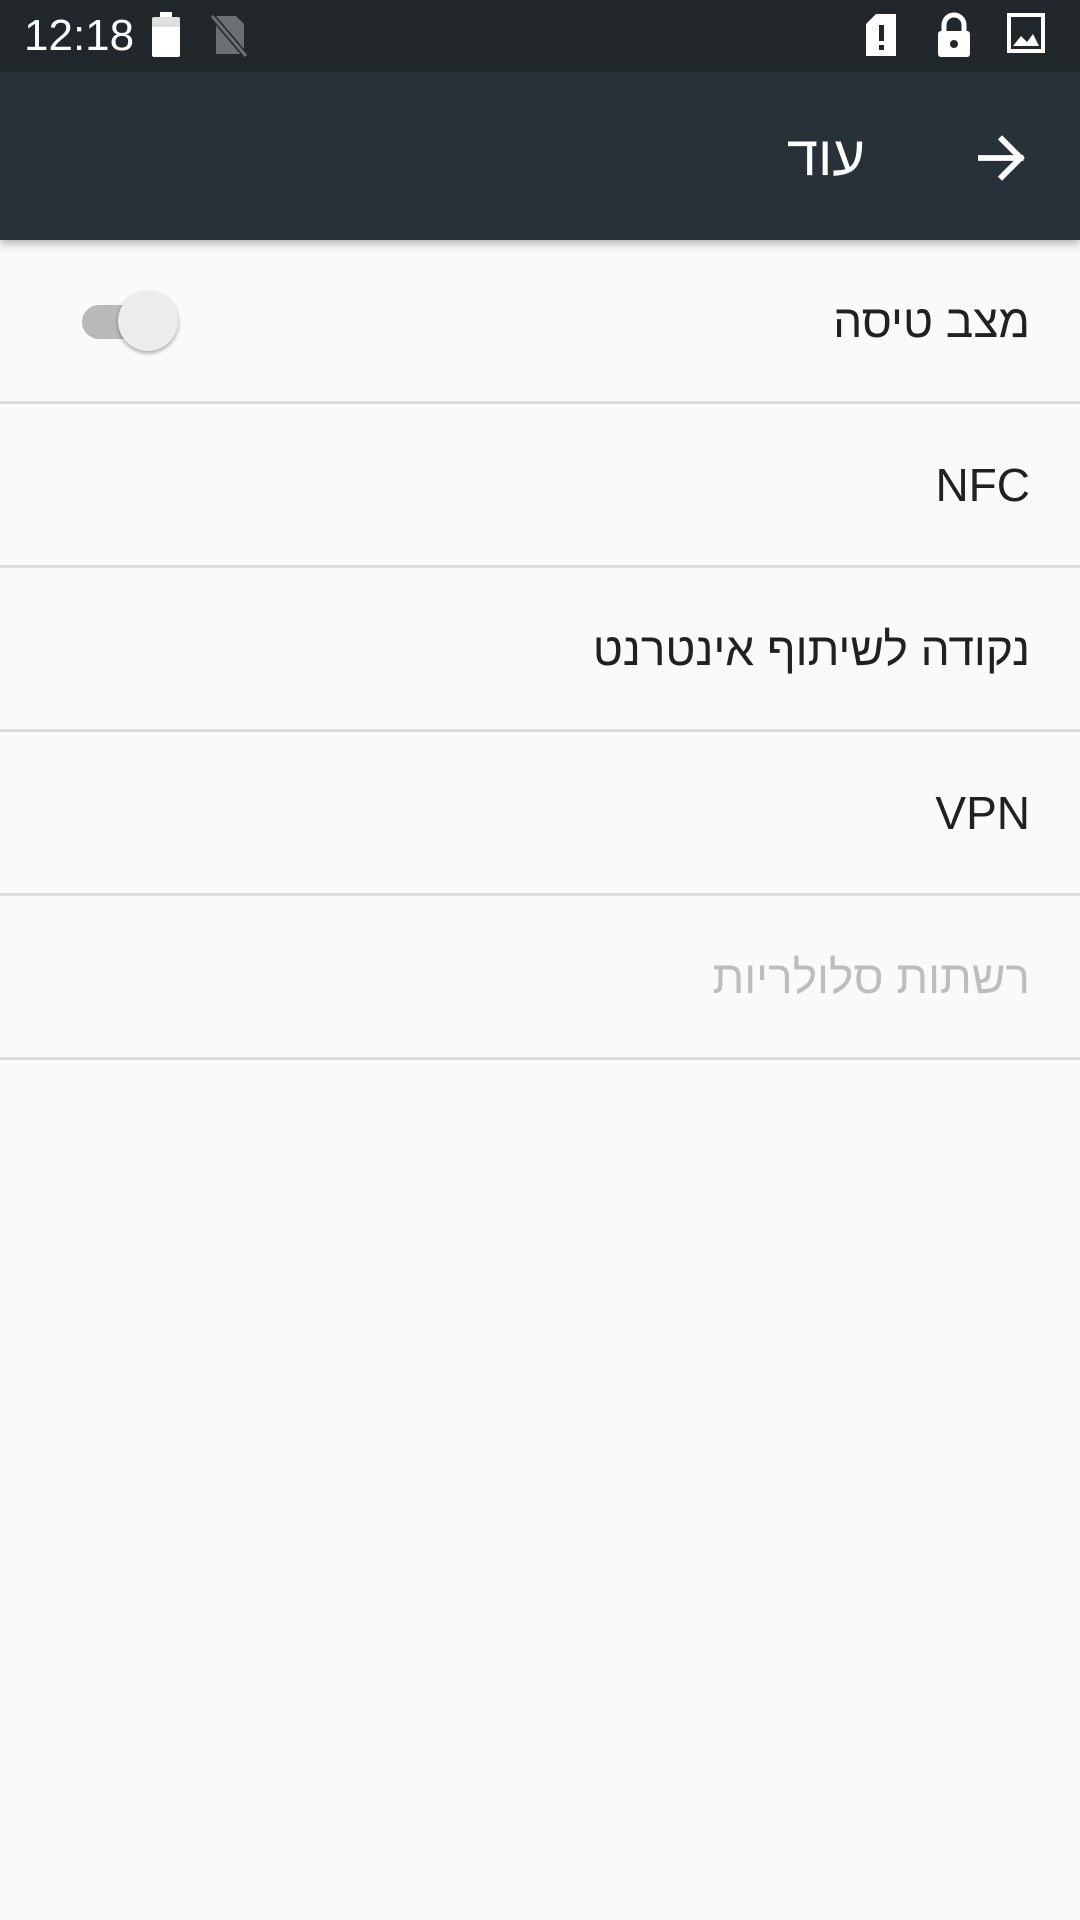 The height and width of the screenshot is (1920, 1080). What do you see at coordinates (1026, 35) in the screenshot?
I see `image-icon` at bounding box center [1026, 35].